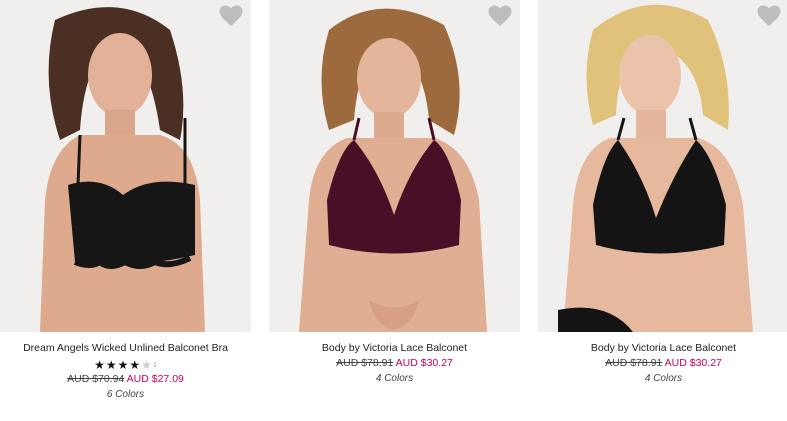 This screenshot has width=787, height=421. What do you see at coordinates (96, 379) in the screenshot?
I see `original-price: AUD $70.94` at bounding box center [96, 379].